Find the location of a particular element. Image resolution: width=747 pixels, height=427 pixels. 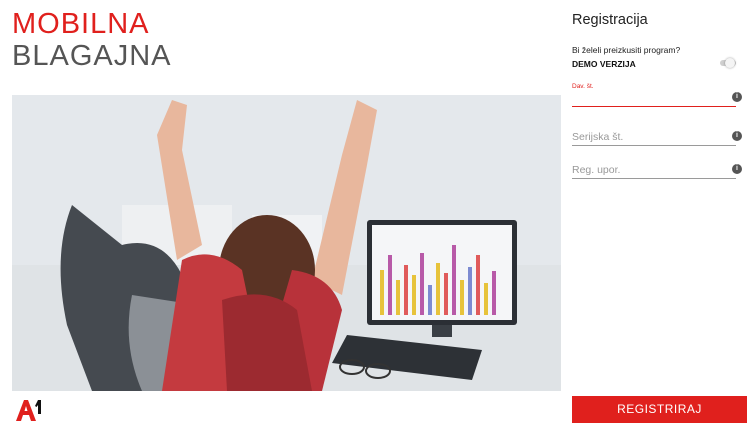

reg-user-field: i is located at coordinates (657, 167).